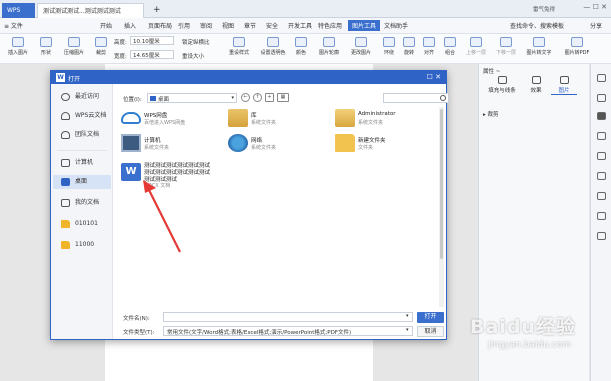 The height and width of the screenshot is (381, 611). I want to click on menu-security: 安全, so click(272, 25).